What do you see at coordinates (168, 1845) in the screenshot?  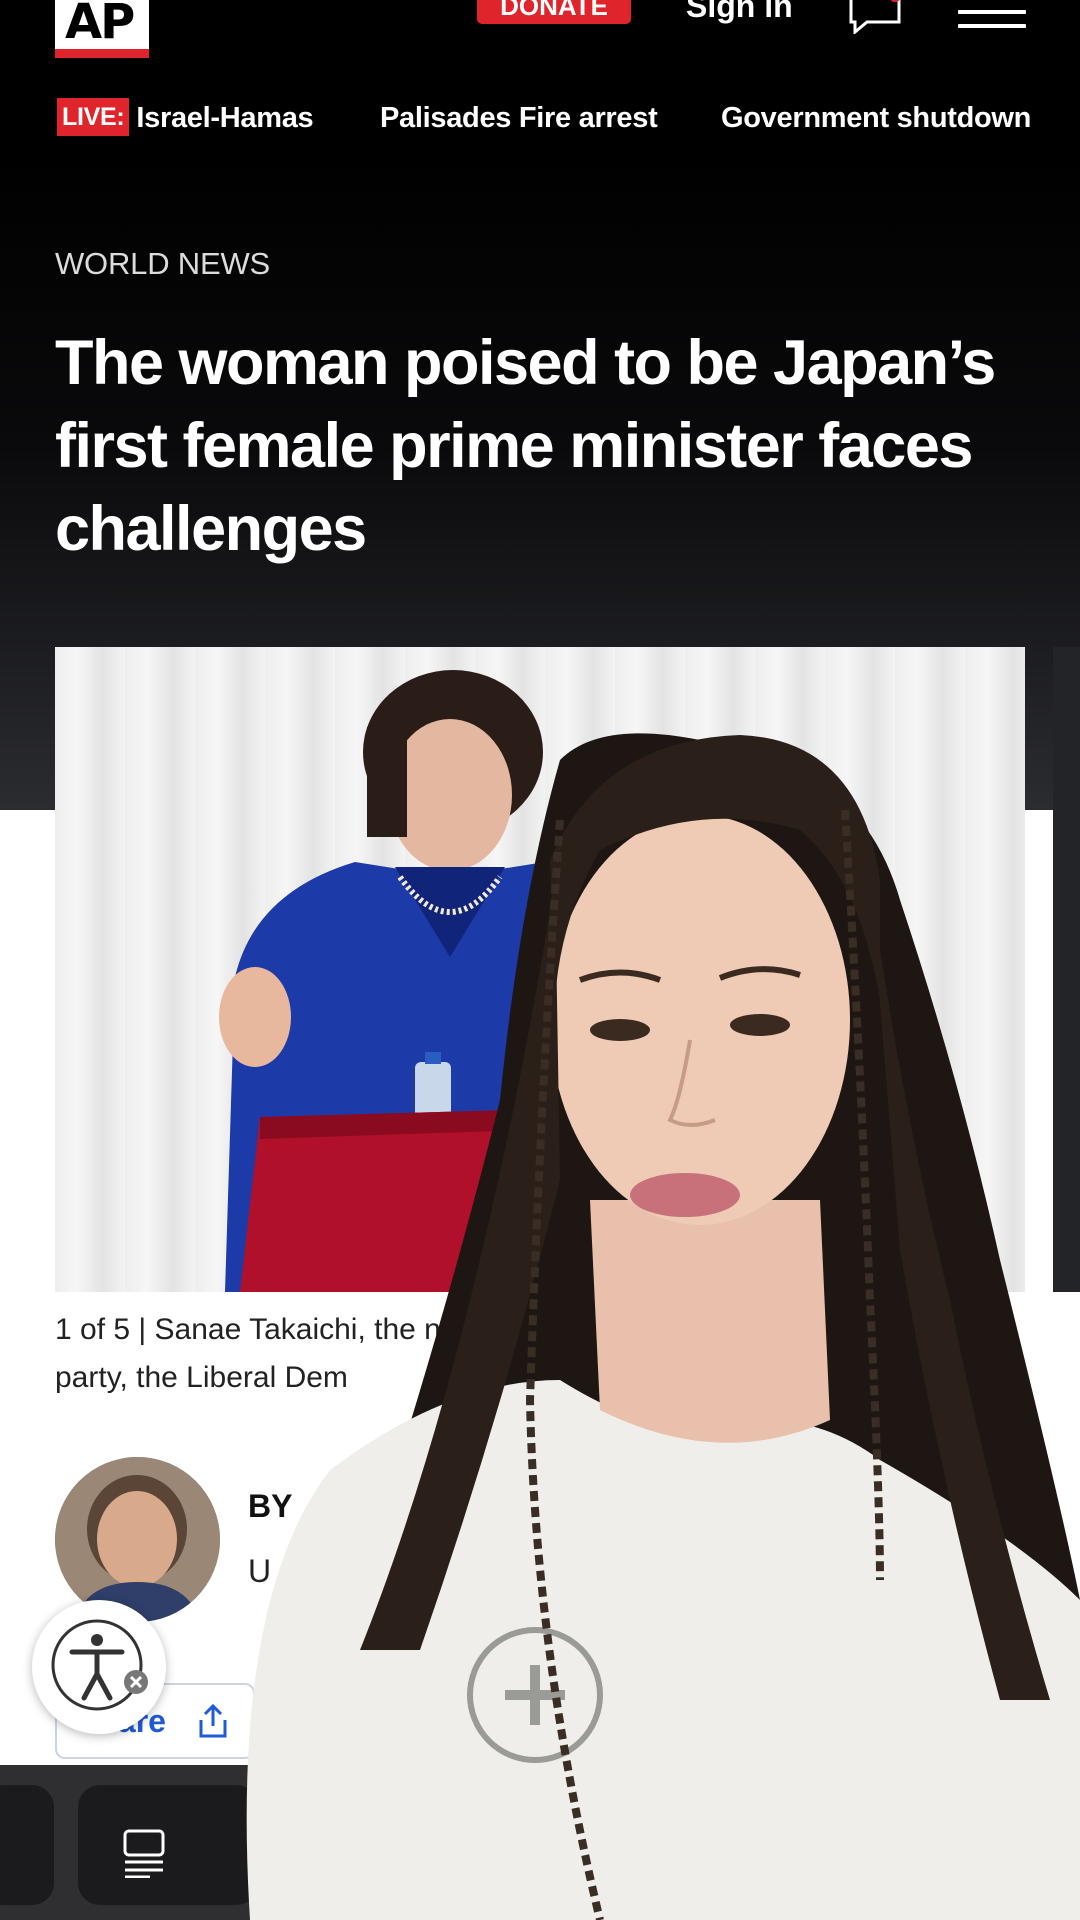 I see `reader-mode-button` at bounding box center [168, 1845].